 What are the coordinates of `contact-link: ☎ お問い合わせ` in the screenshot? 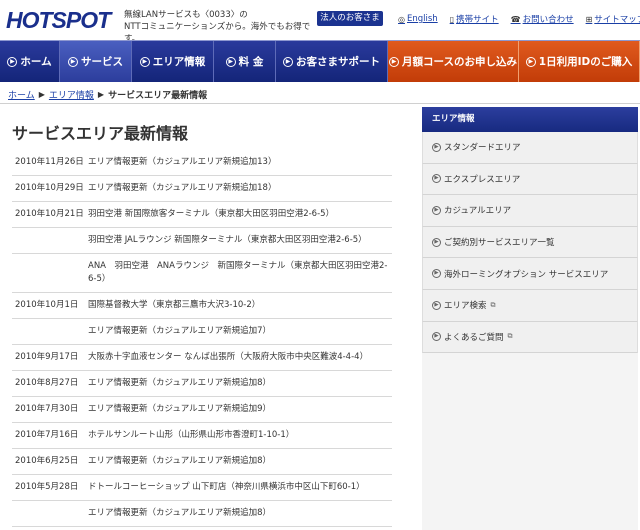 It's located at (542, 19).